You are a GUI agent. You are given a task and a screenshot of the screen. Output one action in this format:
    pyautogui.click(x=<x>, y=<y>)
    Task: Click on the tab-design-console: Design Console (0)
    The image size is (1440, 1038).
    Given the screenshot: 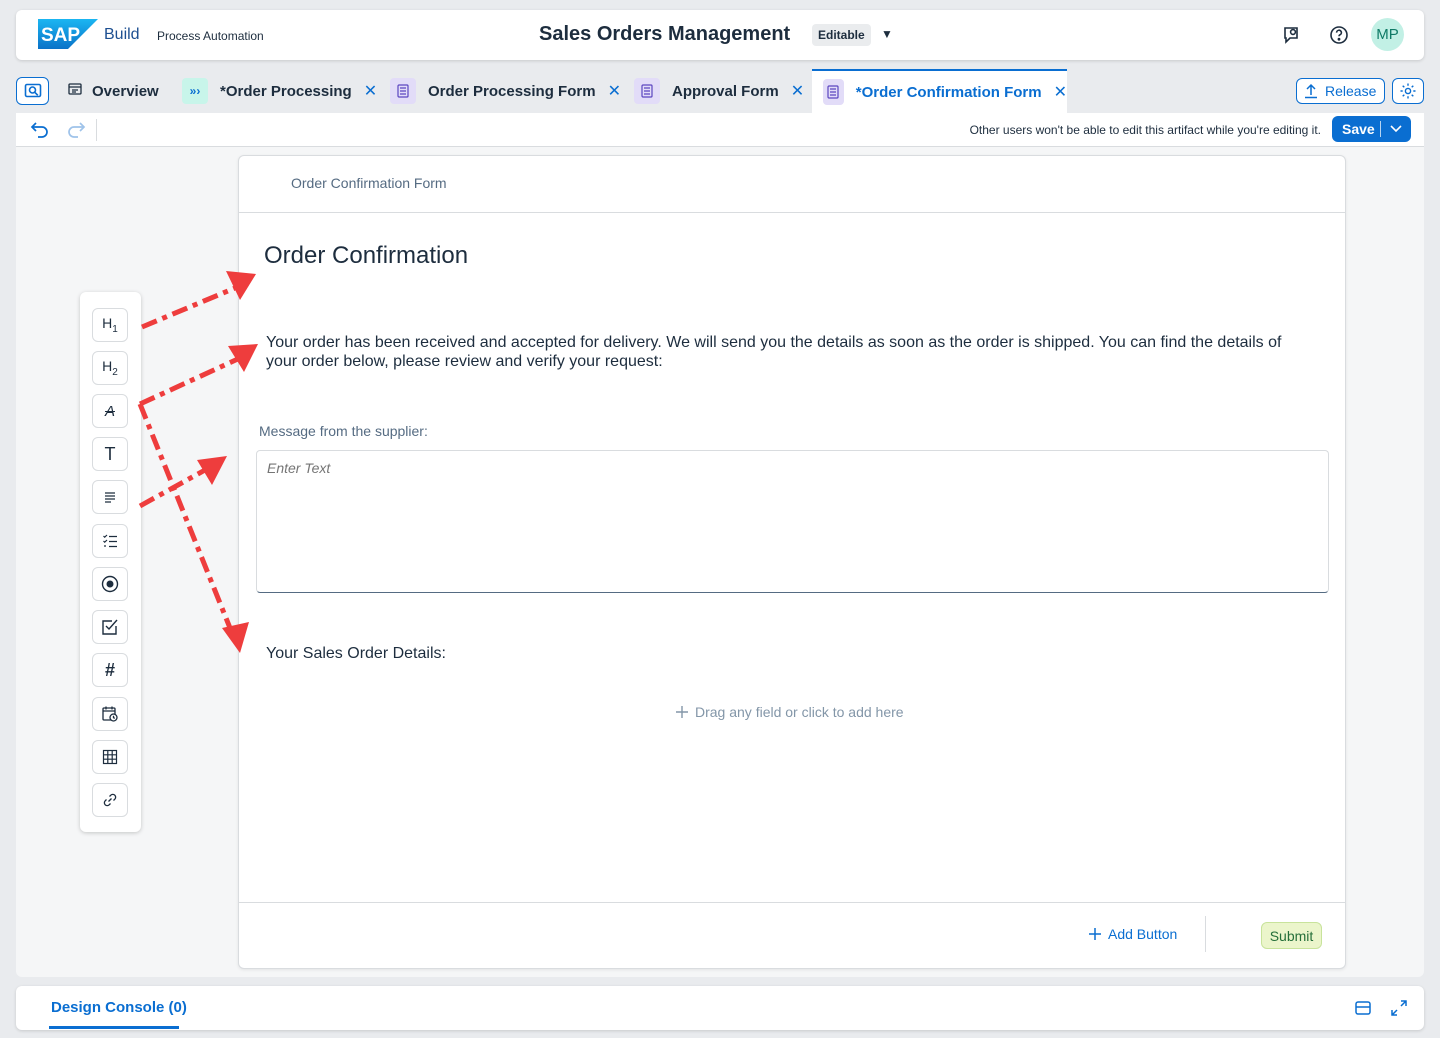 What is the action you would take?
    pyautogui.click(x=119, y=1007)
    